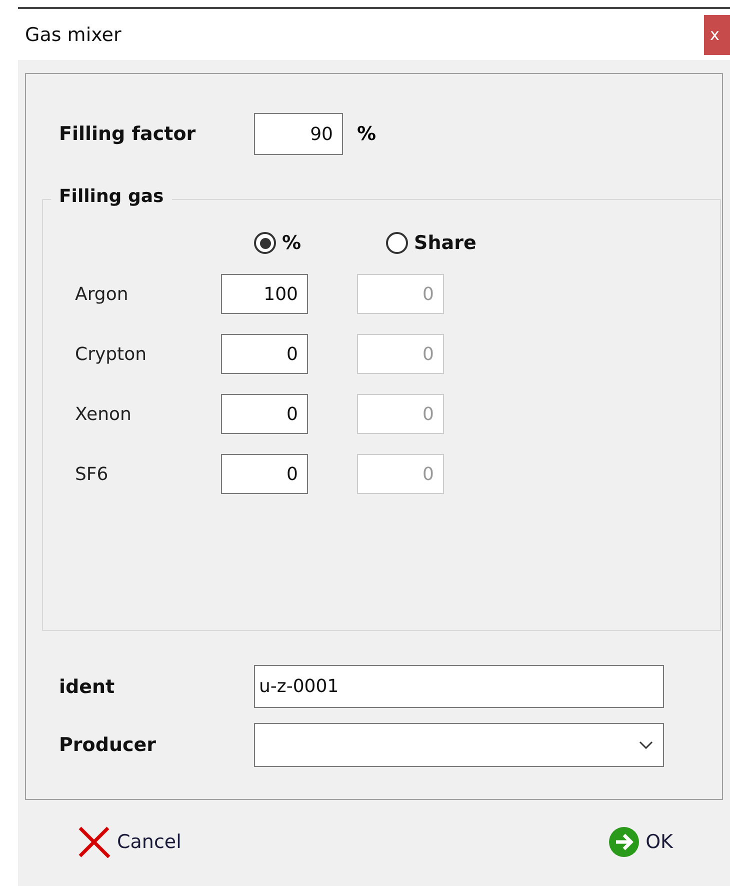 The image size is (730, 886). What do you see at coordinates (94, 842) in the screenshot?
I see `cross-icon` at bounding box center [94, 842].